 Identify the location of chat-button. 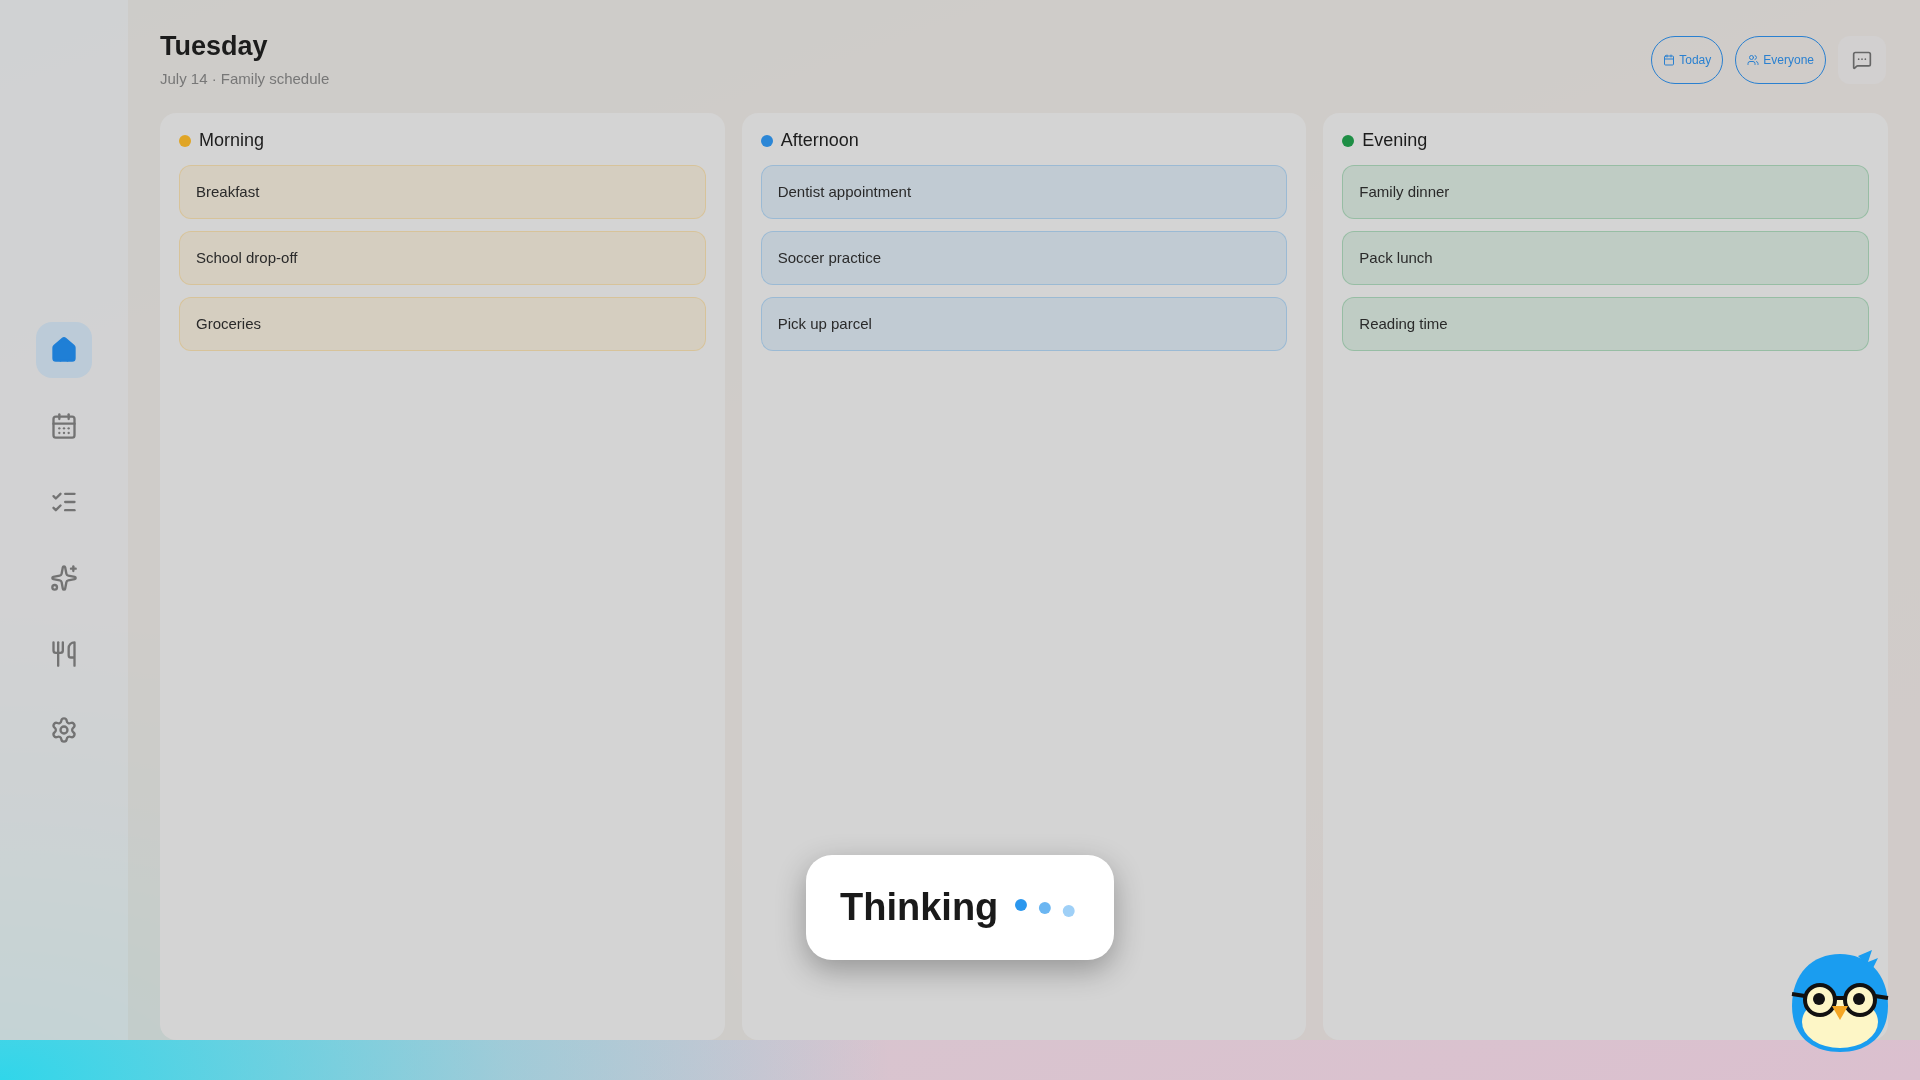
(1862, 60).